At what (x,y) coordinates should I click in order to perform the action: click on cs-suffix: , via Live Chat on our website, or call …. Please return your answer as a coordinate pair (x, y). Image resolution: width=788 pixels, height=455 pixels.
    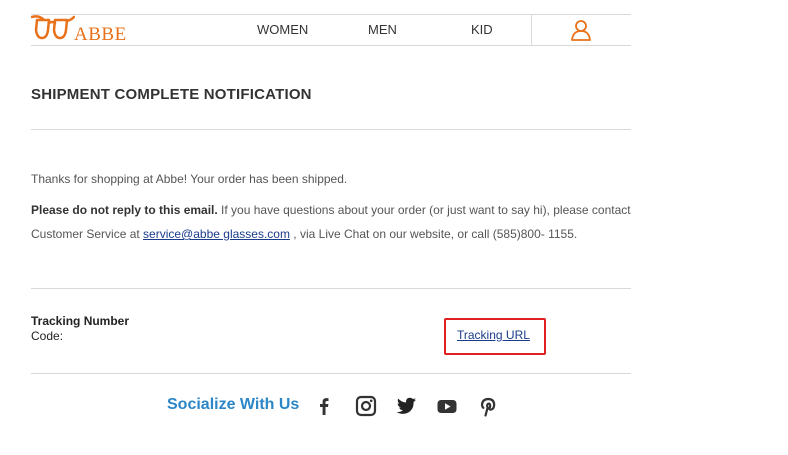
    Looking at the image, I should click on (433, 234).